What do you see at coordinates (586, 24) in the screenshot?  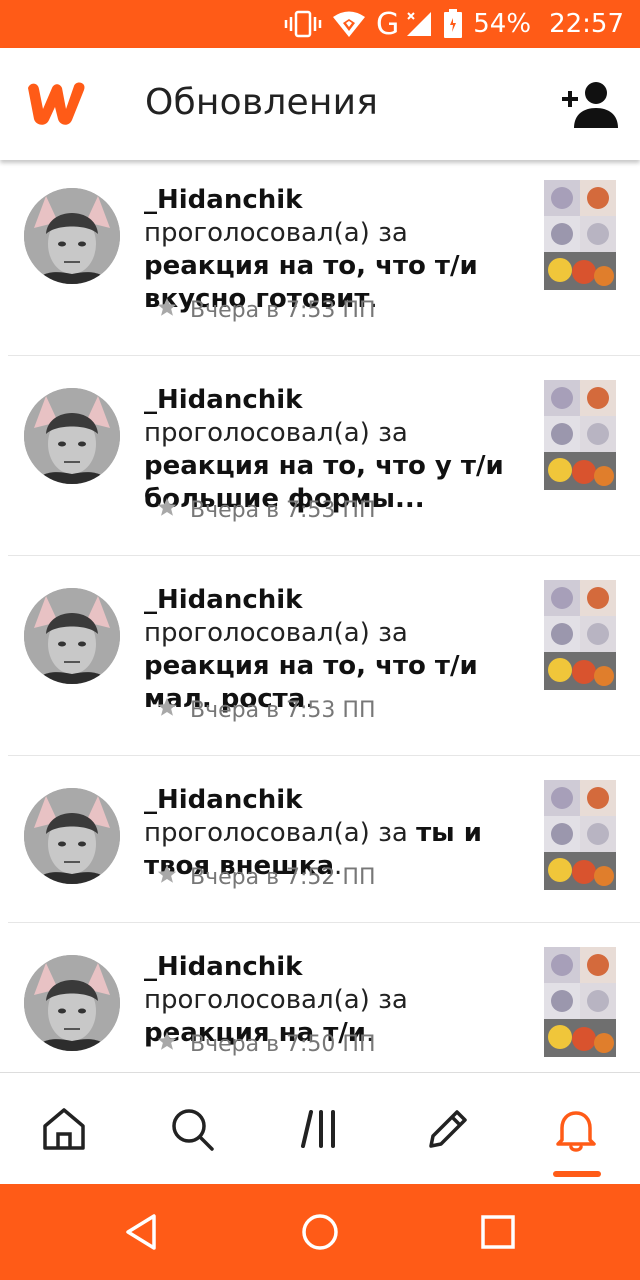 I see `clock: 22:57` at bounding box center [586, 24].